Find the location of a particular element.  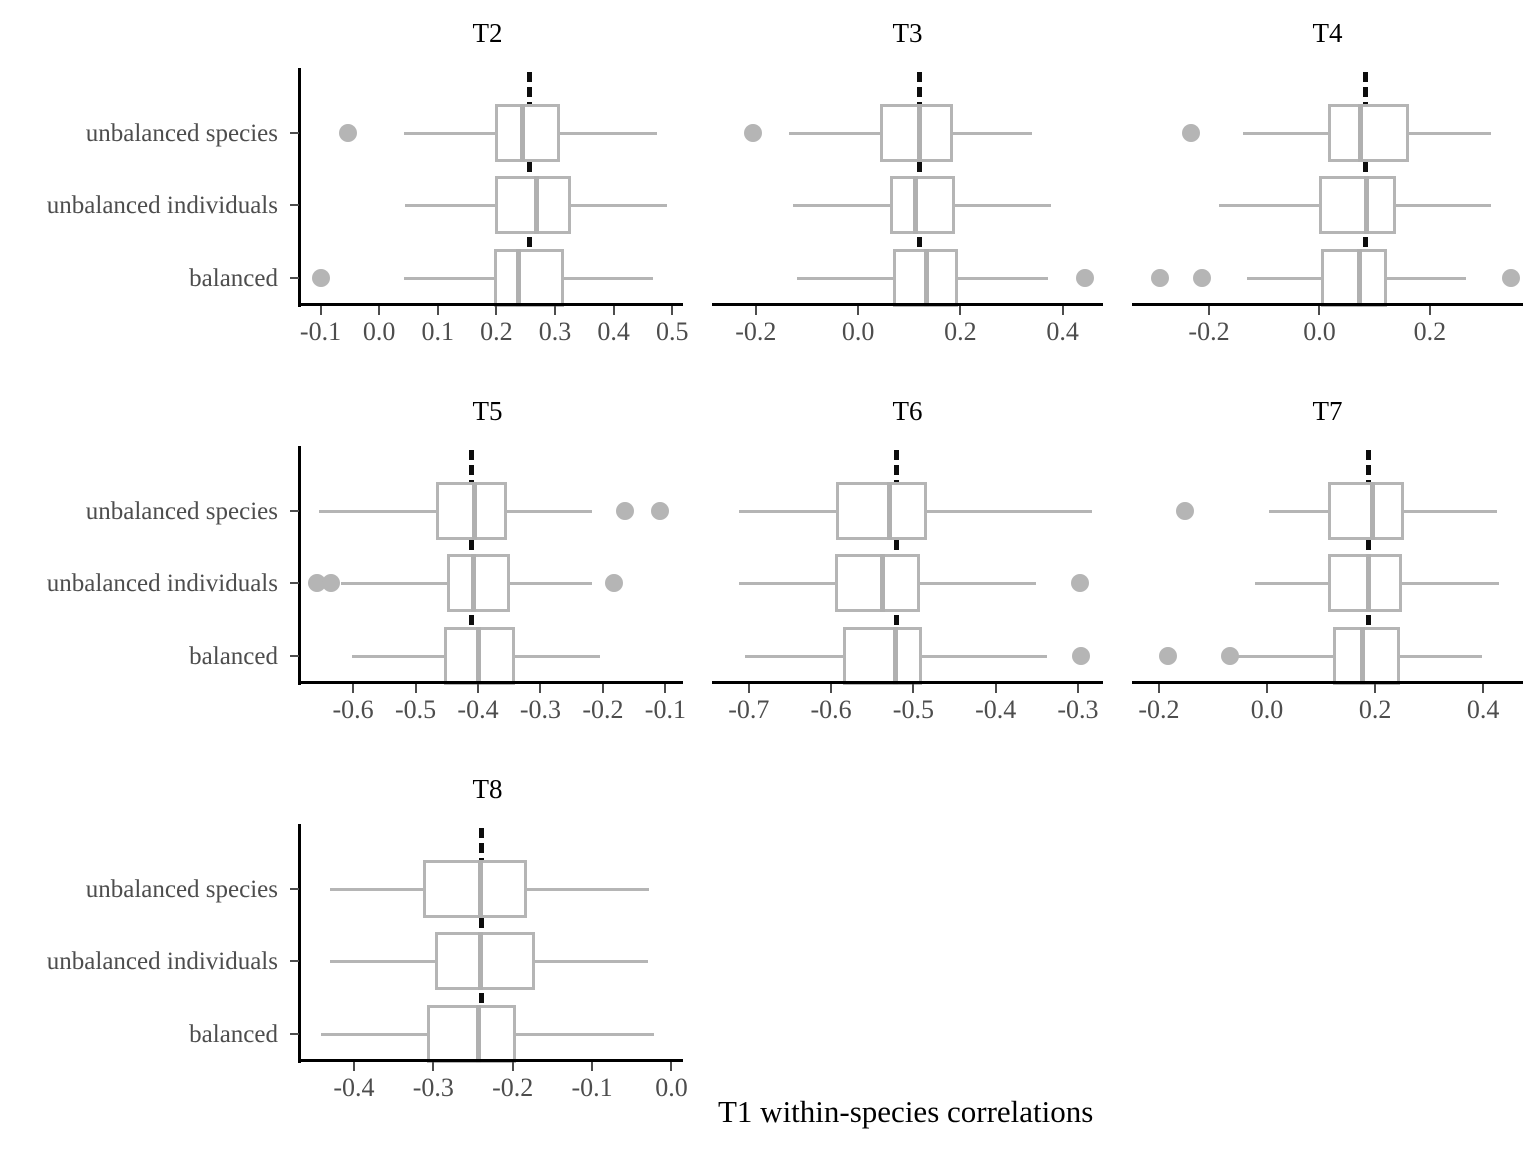

y-tick-label-unbalanced-individuals: unbalanced individuals is located at coordinates (162, 961).